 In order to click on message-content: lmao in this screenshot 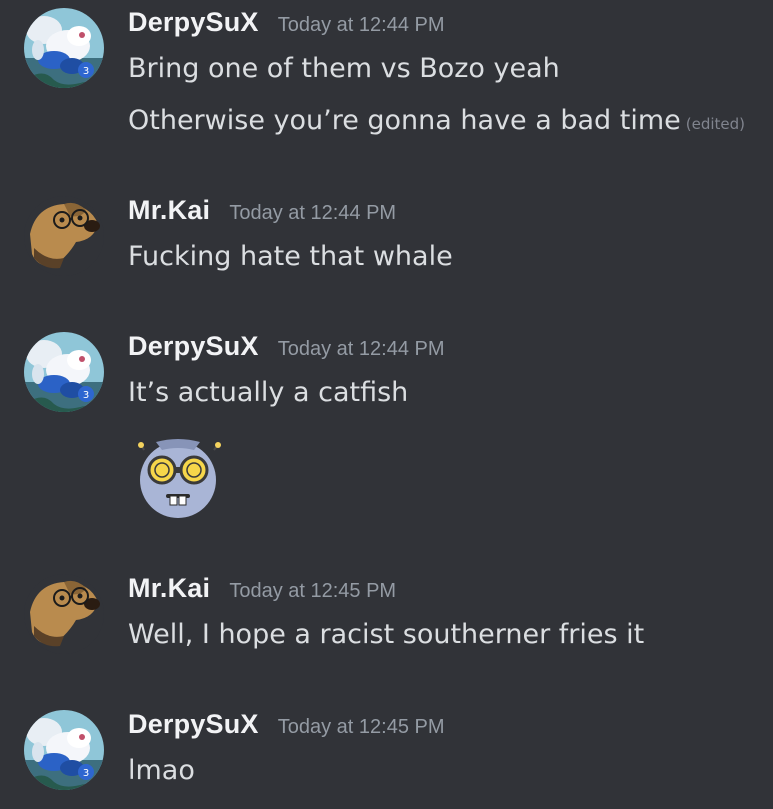, I will do `click(161, 770)`.